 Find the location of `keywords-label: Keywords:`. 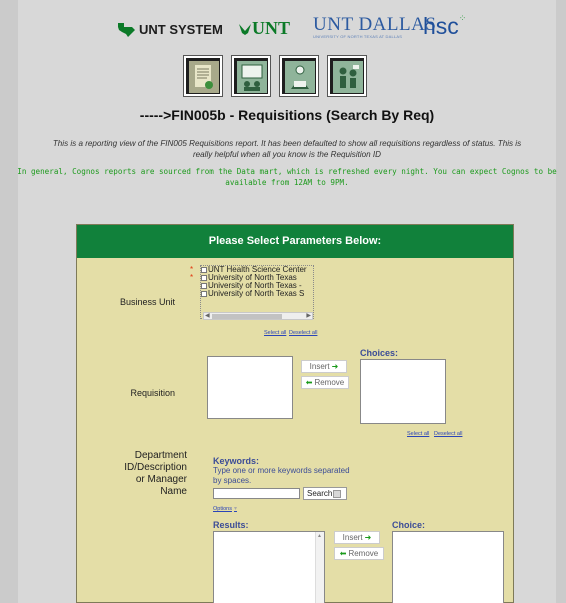

keywords-label: Keywords: is located at coordinates (236, 461).